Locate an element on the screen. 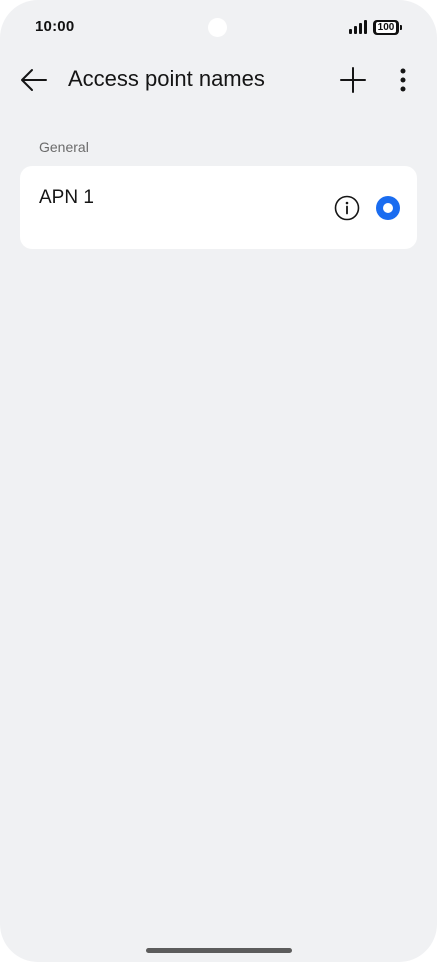 This screenshot has height=962, width=437. home-indicator is located at coordinates (219, 950).